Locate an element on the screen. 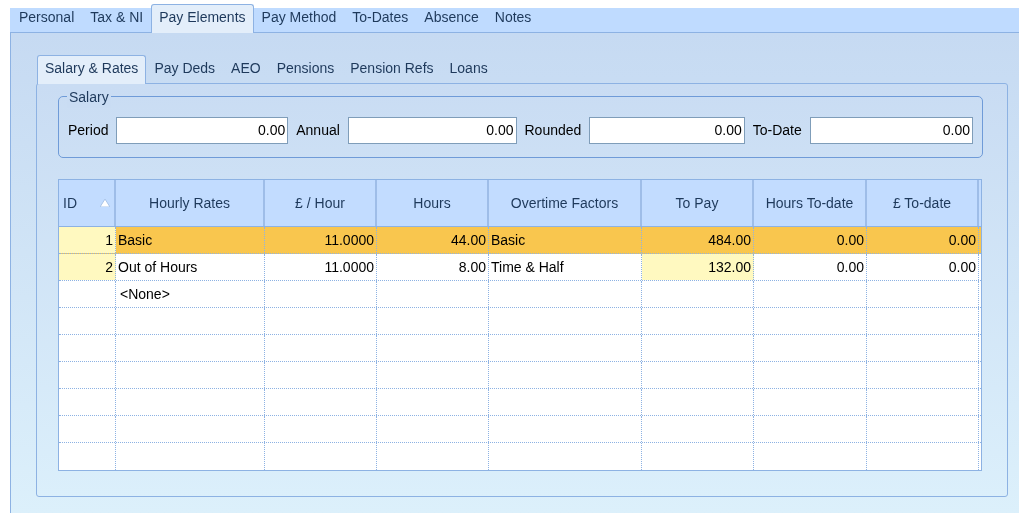 This screenshot has height=513, width=1019. table-cell-text: 44.00 is located at coordinates (468, 240).